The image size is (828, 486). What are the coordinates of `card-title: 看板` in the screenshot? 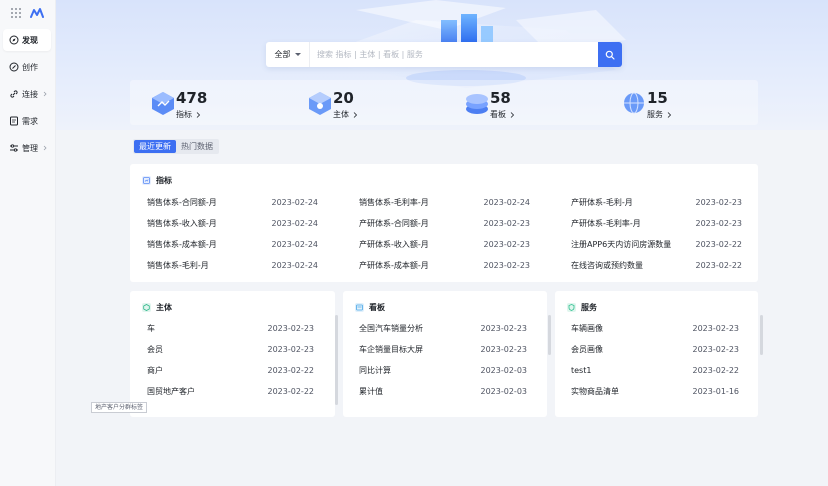 It's located at (377, 307).